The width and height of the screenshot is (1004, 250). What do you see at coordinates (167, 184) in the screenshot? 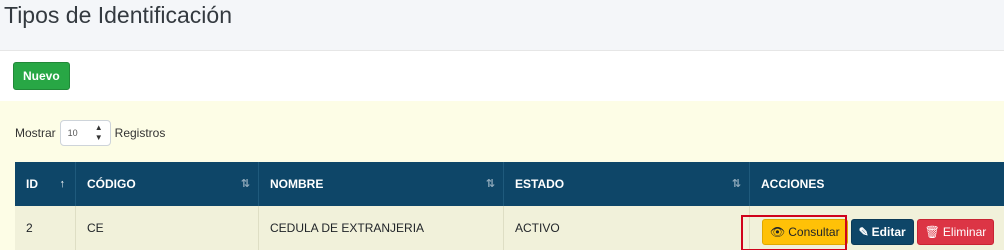
I see `column-header-code: CÓDIGO ⇅` at bounding box center [167, 184].